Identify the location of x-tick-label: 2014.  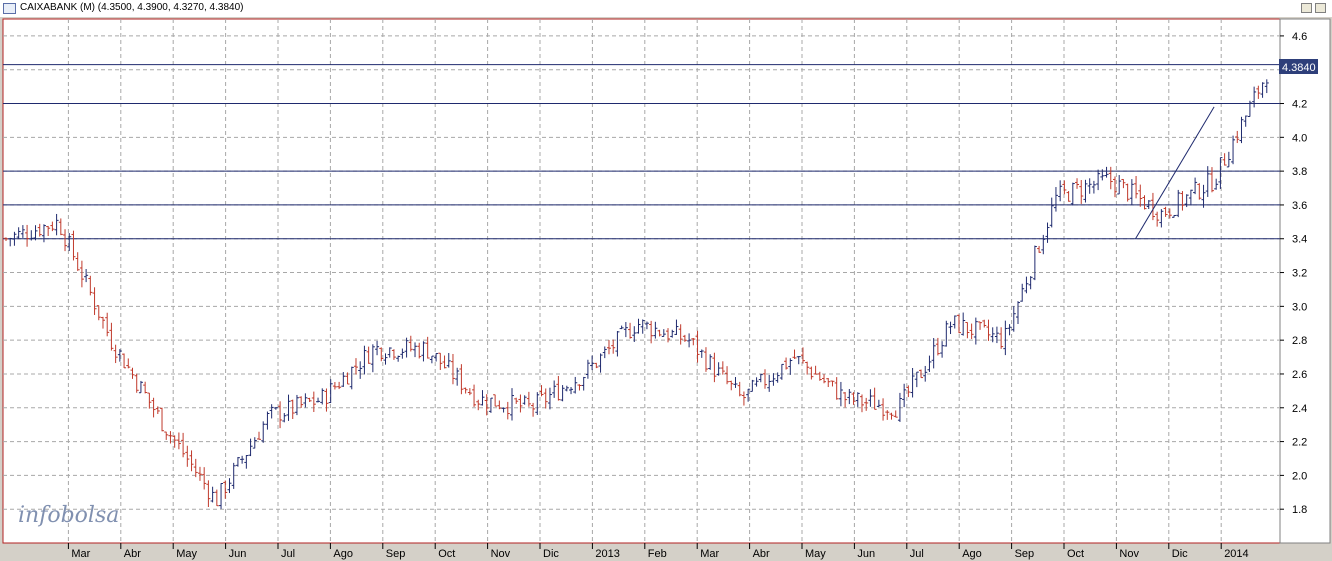
(1236, 554).